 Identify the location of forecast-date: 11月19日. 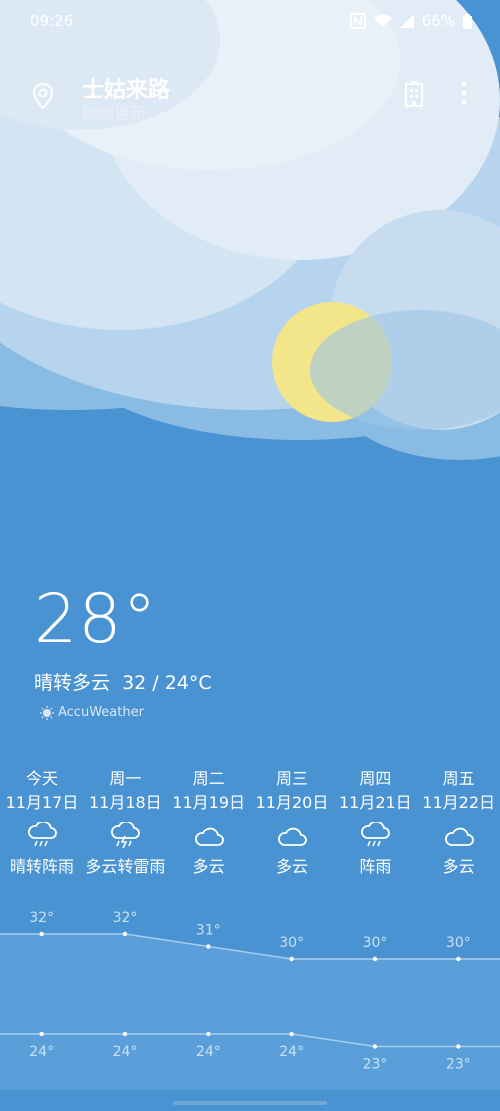
(209, 802).